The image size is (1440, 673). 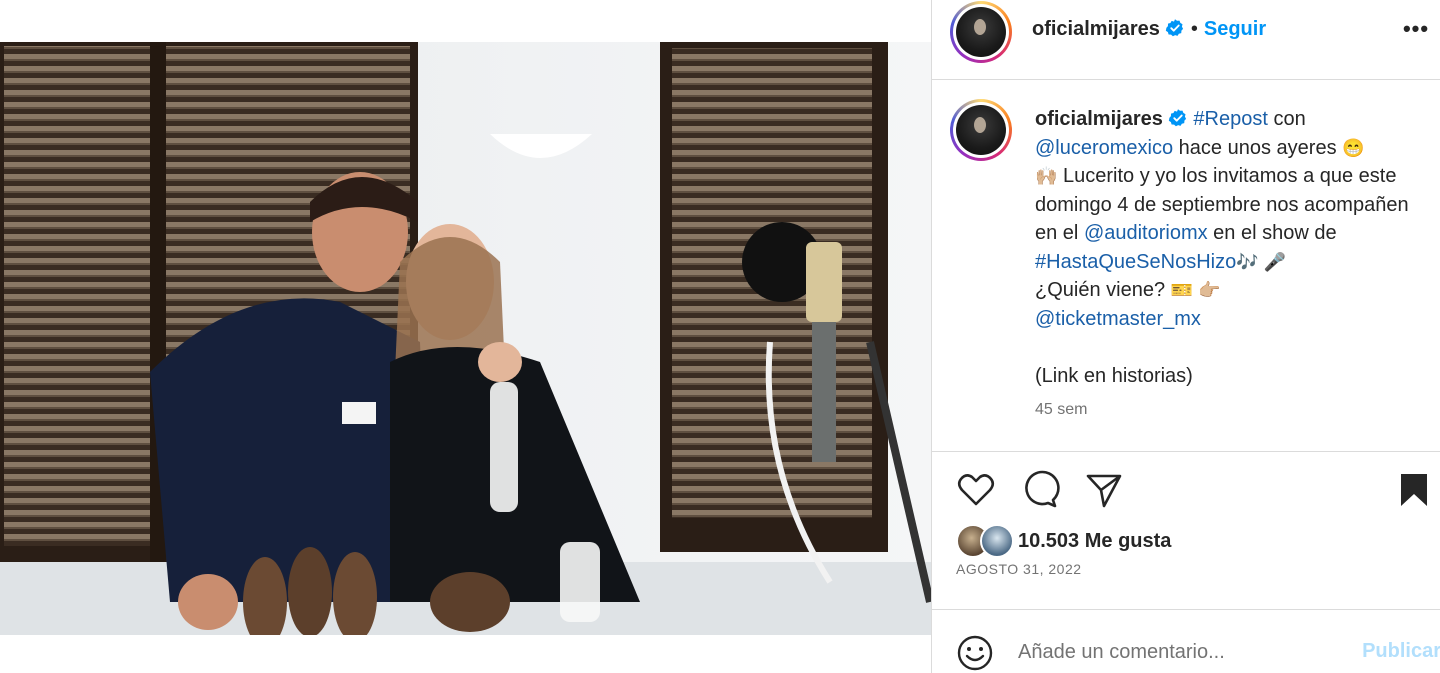 What do you see at coordinates (976, 490) in the screenshot?
I see `heart-icon` at bounding box center [976, 490].